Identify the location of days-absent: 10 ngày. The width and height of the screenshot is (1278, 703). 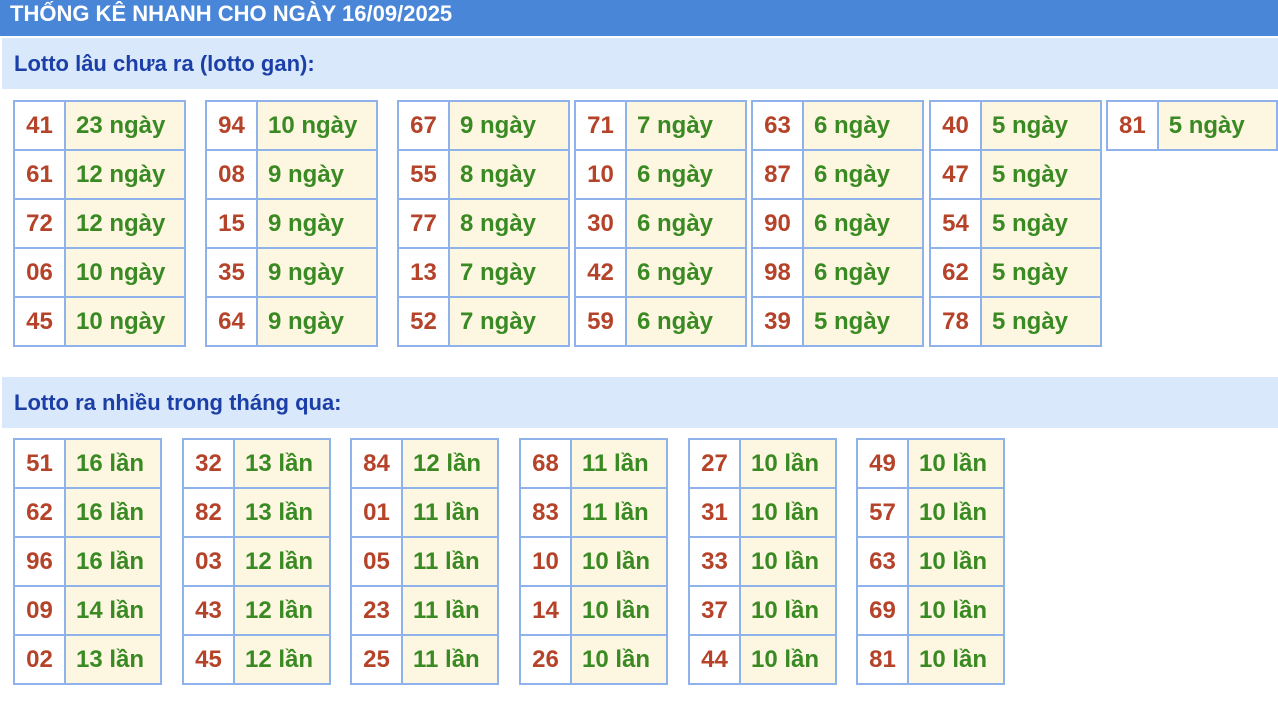
(317, 125).